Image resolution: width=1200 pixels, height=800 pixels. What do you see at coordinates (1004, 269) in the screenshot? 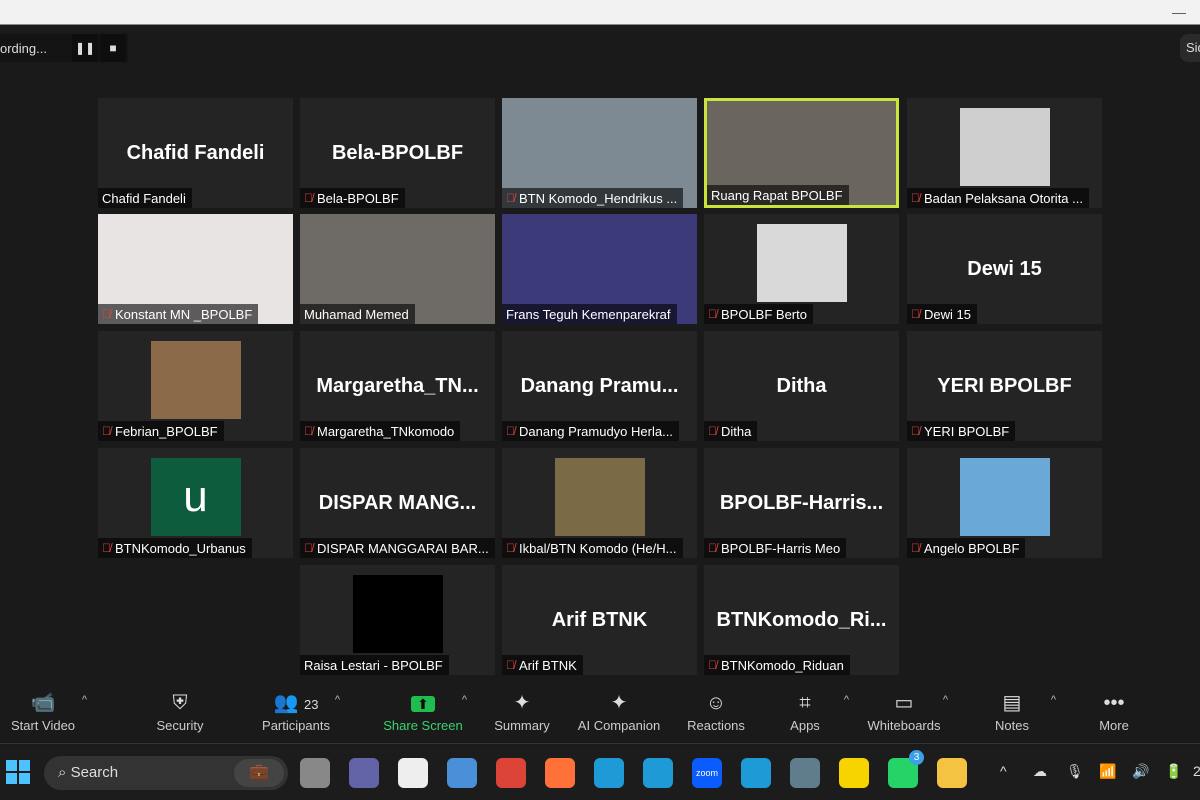
I see `participant-tile: Dewi 15 🎙̸ Dewi 15` at bounding box center [1004, 269].